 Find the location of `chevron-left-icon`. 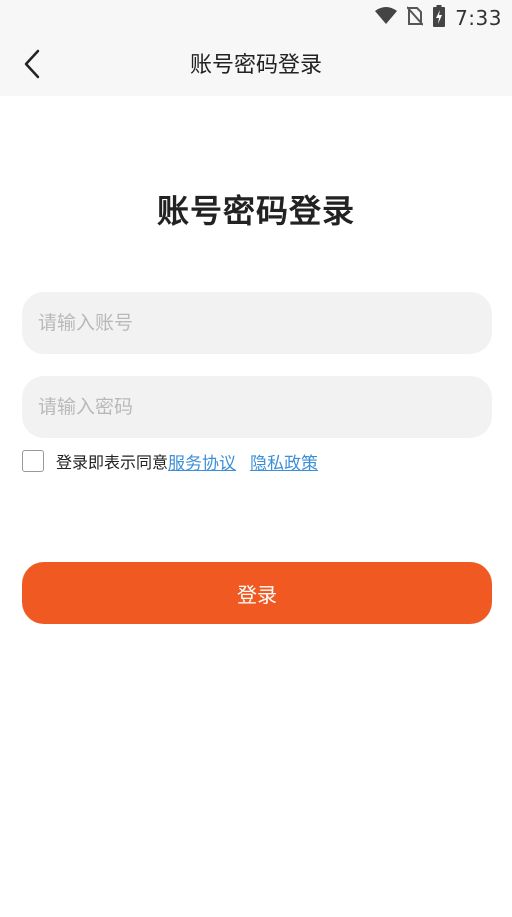

chevron-left-icon is located at coordinates (32, 66).